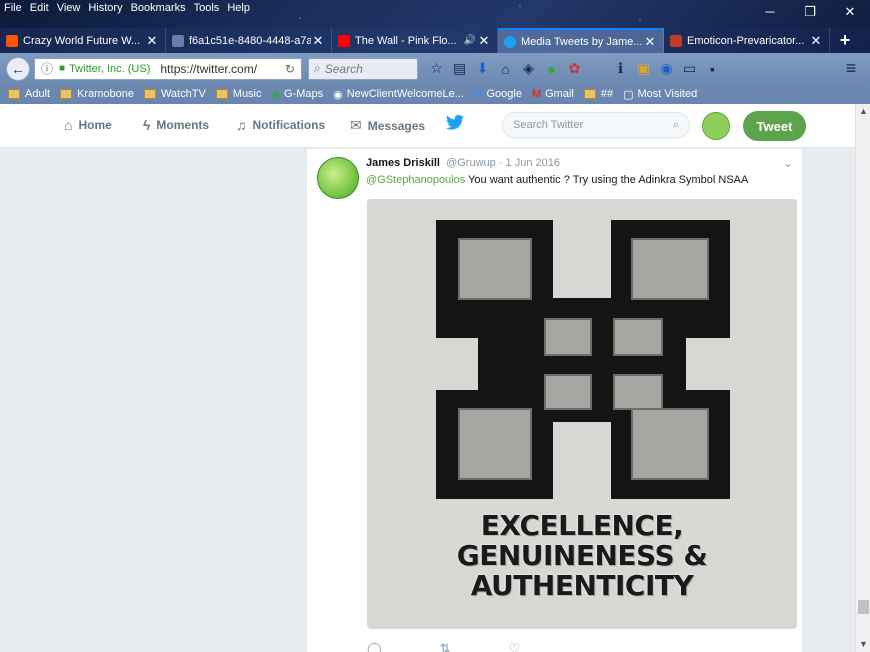 The width and height of the screenshot is (870, 652). Describe the element at coordinates (582, 585) in the screenshot. I see `image-caption-line: AUTHENTICITY` at that location.